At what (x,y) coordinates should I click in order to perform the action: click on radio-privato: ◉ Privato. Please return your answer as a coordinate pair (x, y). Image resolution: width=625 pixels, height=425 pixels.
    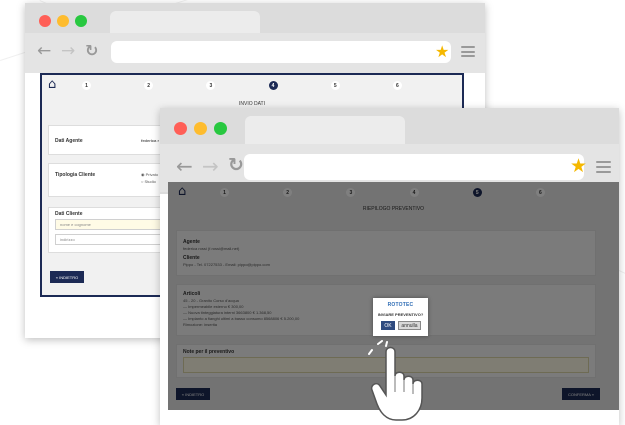
    Looking at the image, I should click on (149, 174).